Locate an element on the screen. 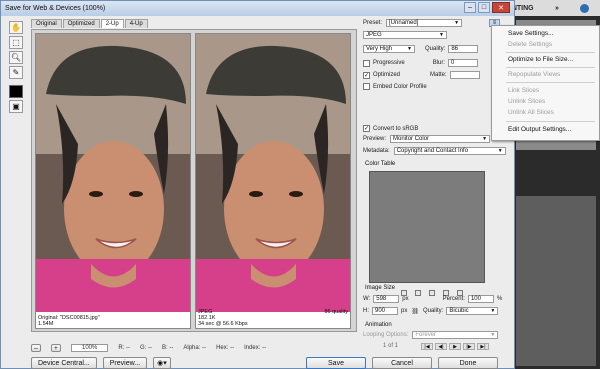  height-unit: px is located at coordinates (404, 311).